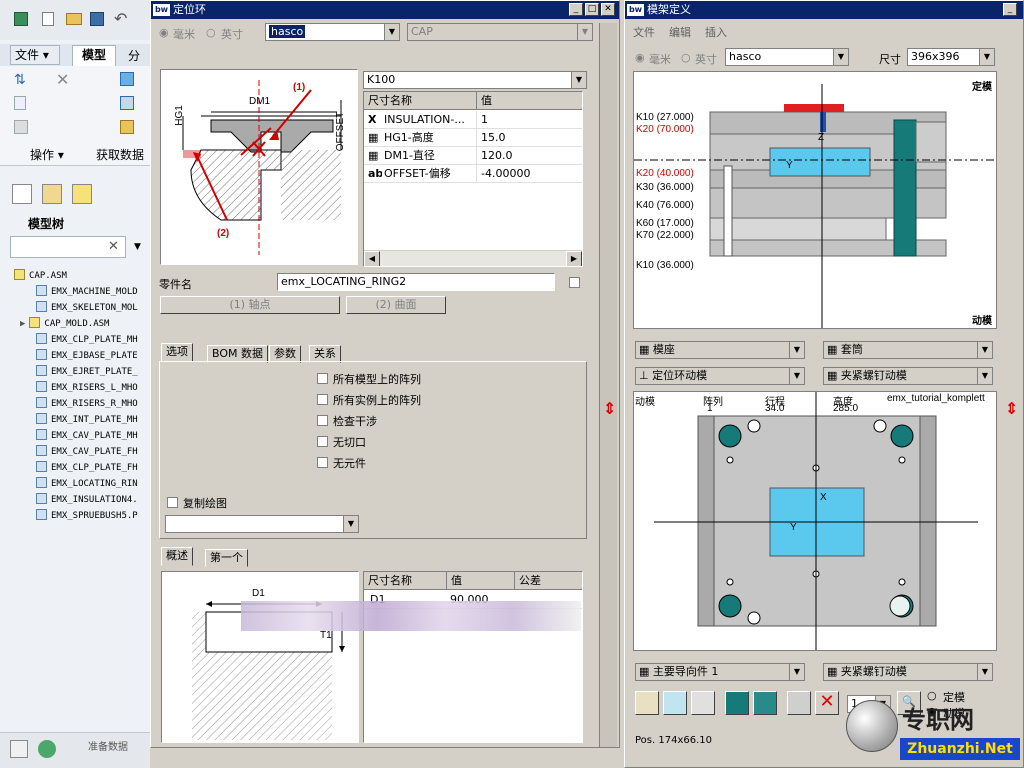 The image size is (1024, 768). What do you see at coordinates (640, 57) in the screenshot?
I see `mold-unit-mm-radio: ◉` at bounding box center [640, 57].